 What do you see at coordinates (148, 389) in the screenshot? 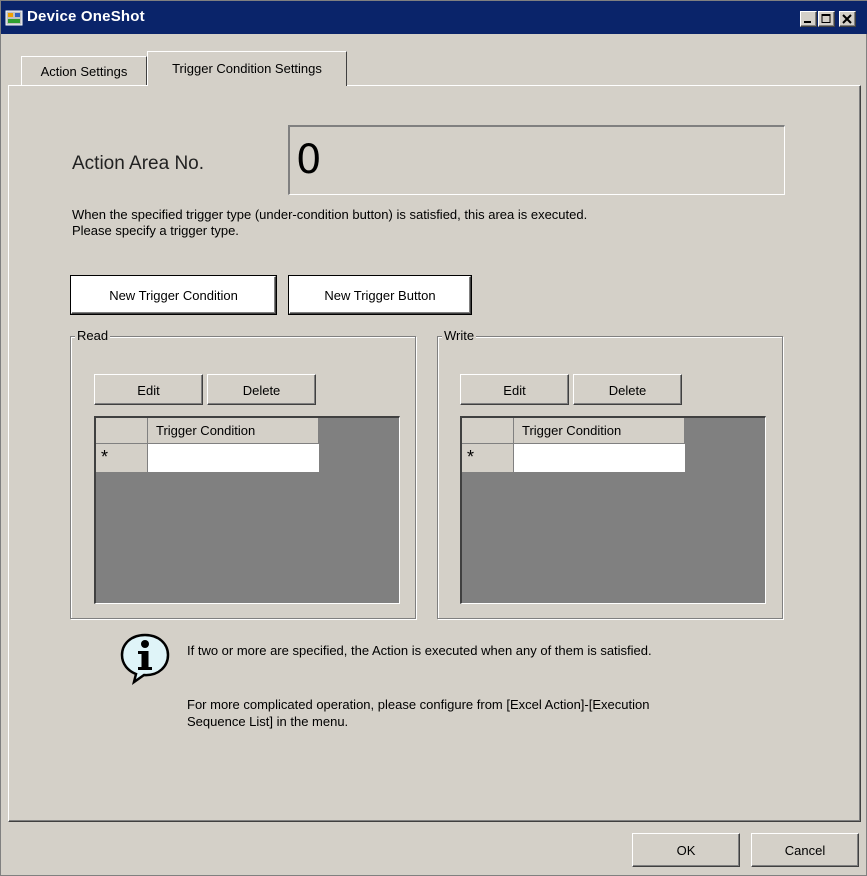
I see `read-edit-button: Edit` at bounding box center [148, 389].